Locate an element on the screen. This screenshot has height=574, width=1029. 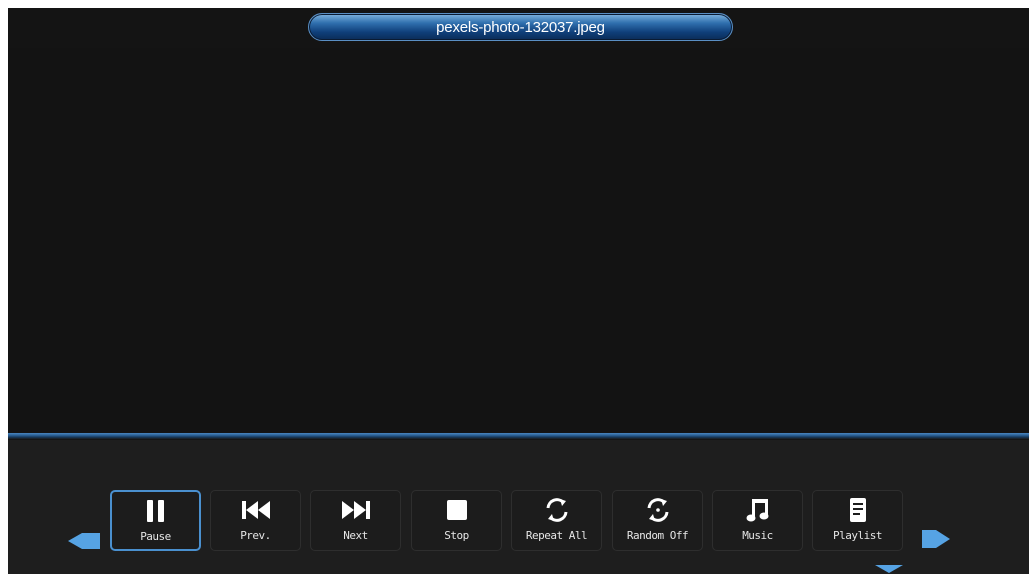
title-bar: pexels-photo-132037.jpeg is located at coordinates (520, 27).